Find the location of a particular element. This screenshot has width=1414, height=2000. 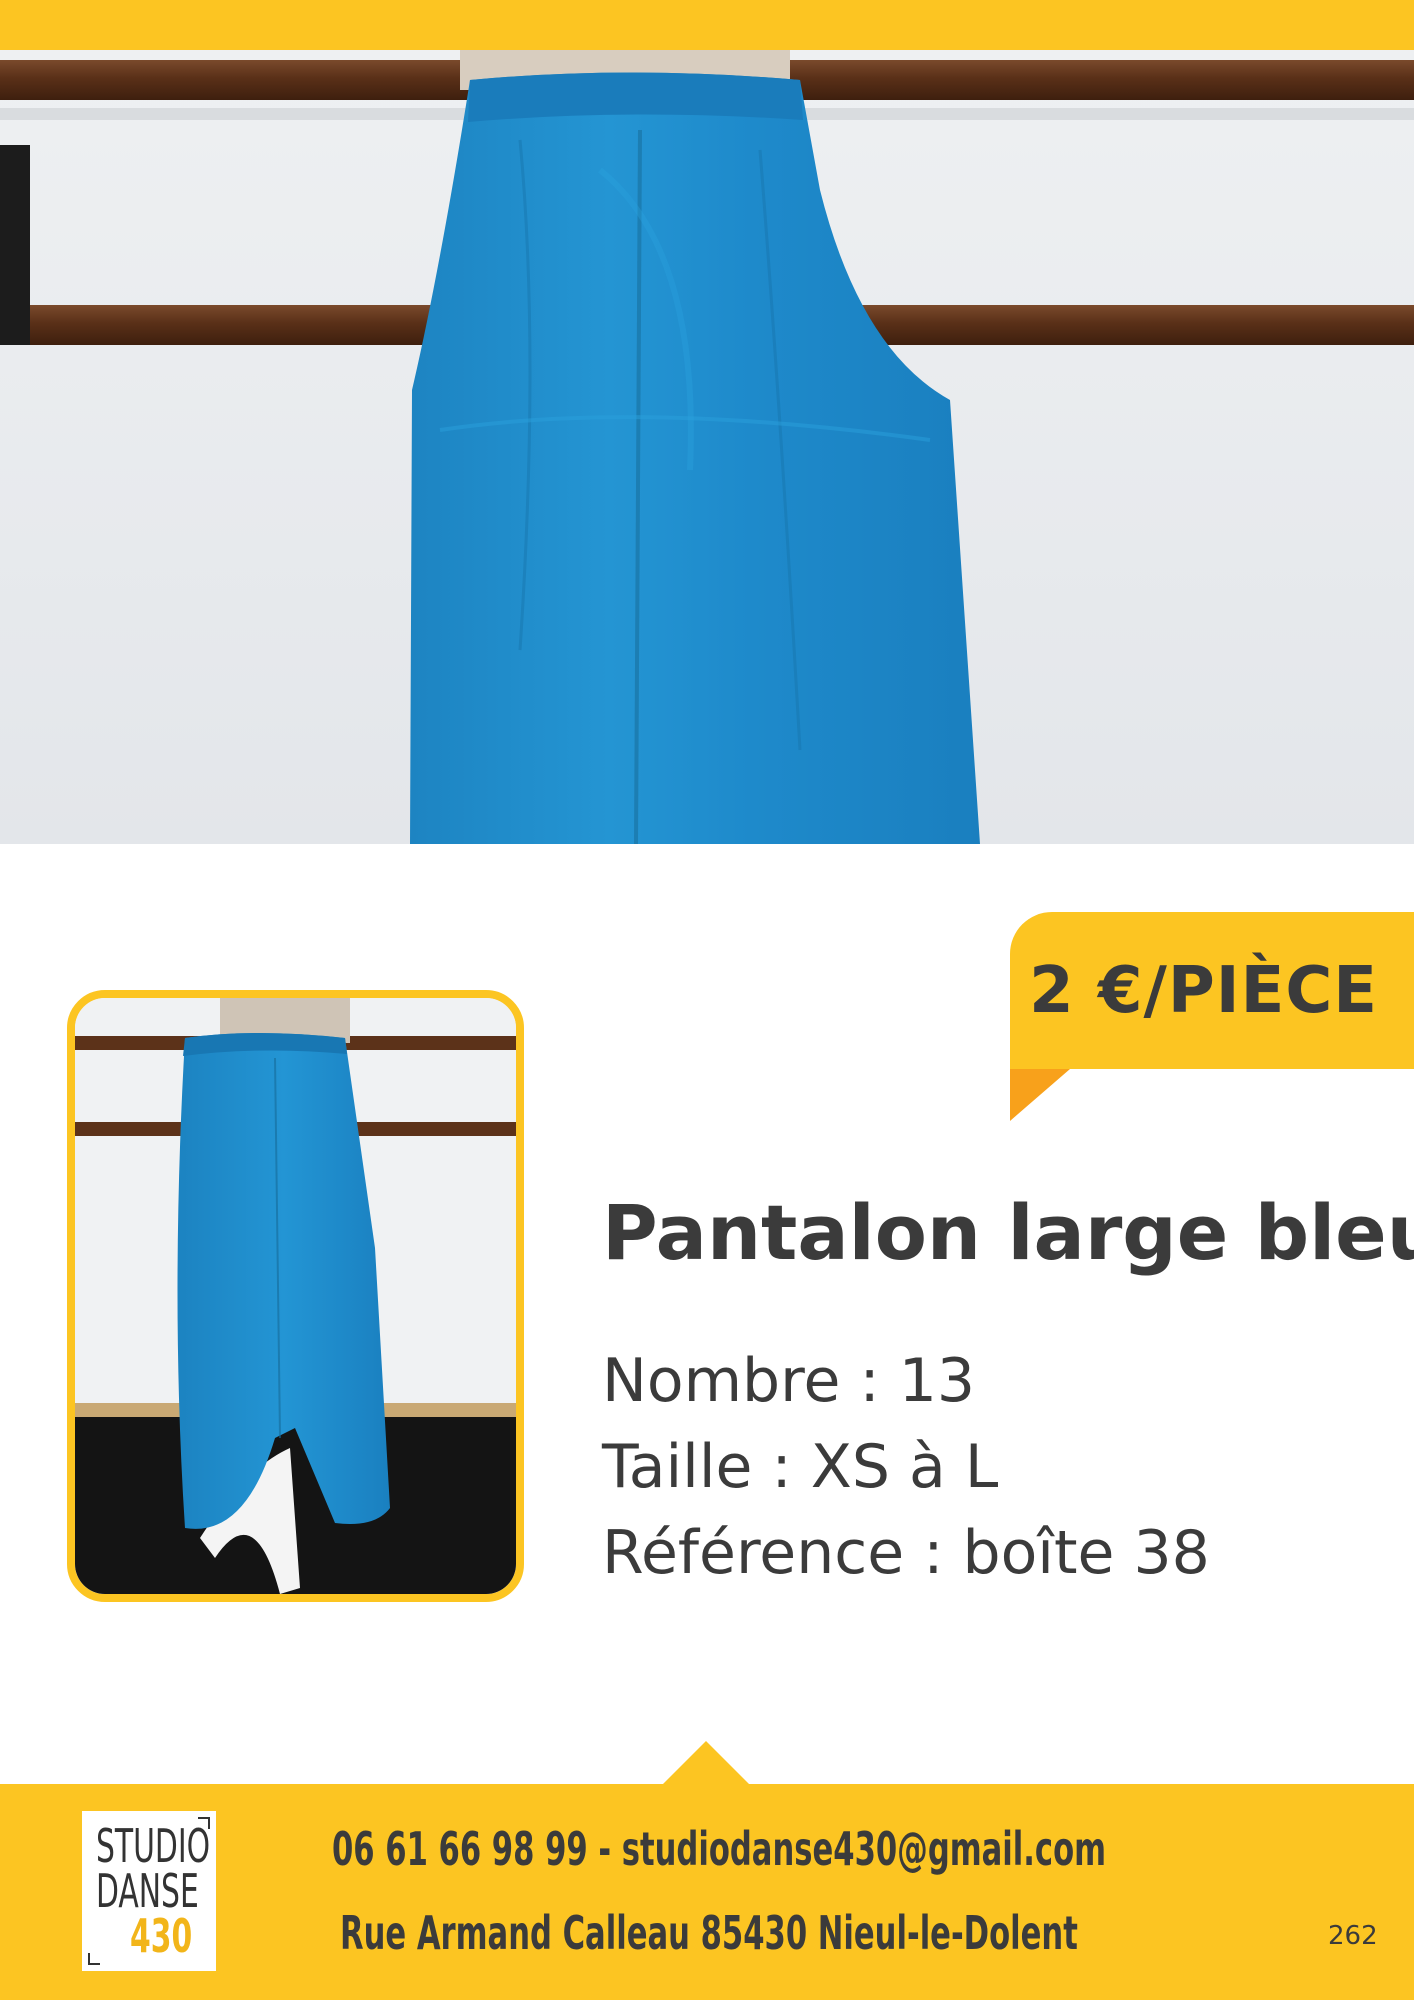

product-title: Pantalon large bleu is located at coordinates (1008, 1232).